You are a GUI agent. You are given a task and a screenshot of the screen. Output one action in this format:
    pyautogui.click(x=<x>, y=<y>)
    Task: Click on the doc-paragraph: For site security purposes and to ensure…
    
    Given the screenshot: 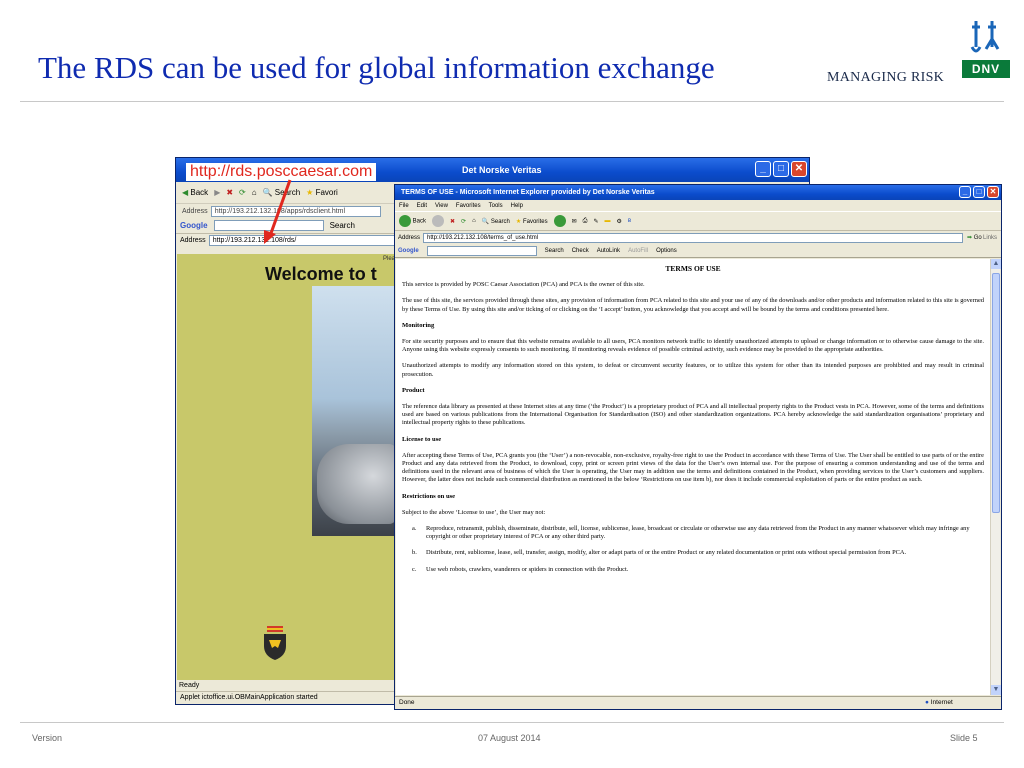 What is the action you would take?
    pyautogui.click(x=693, y=346)
    